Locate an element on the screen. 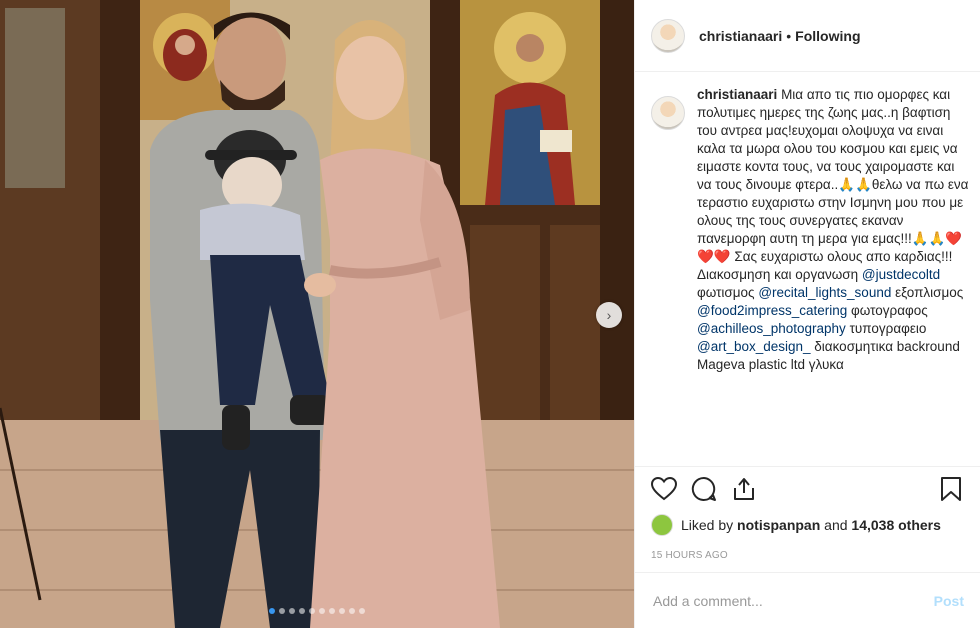  chevron-right-icon: › is located at coordinates (609, 315).